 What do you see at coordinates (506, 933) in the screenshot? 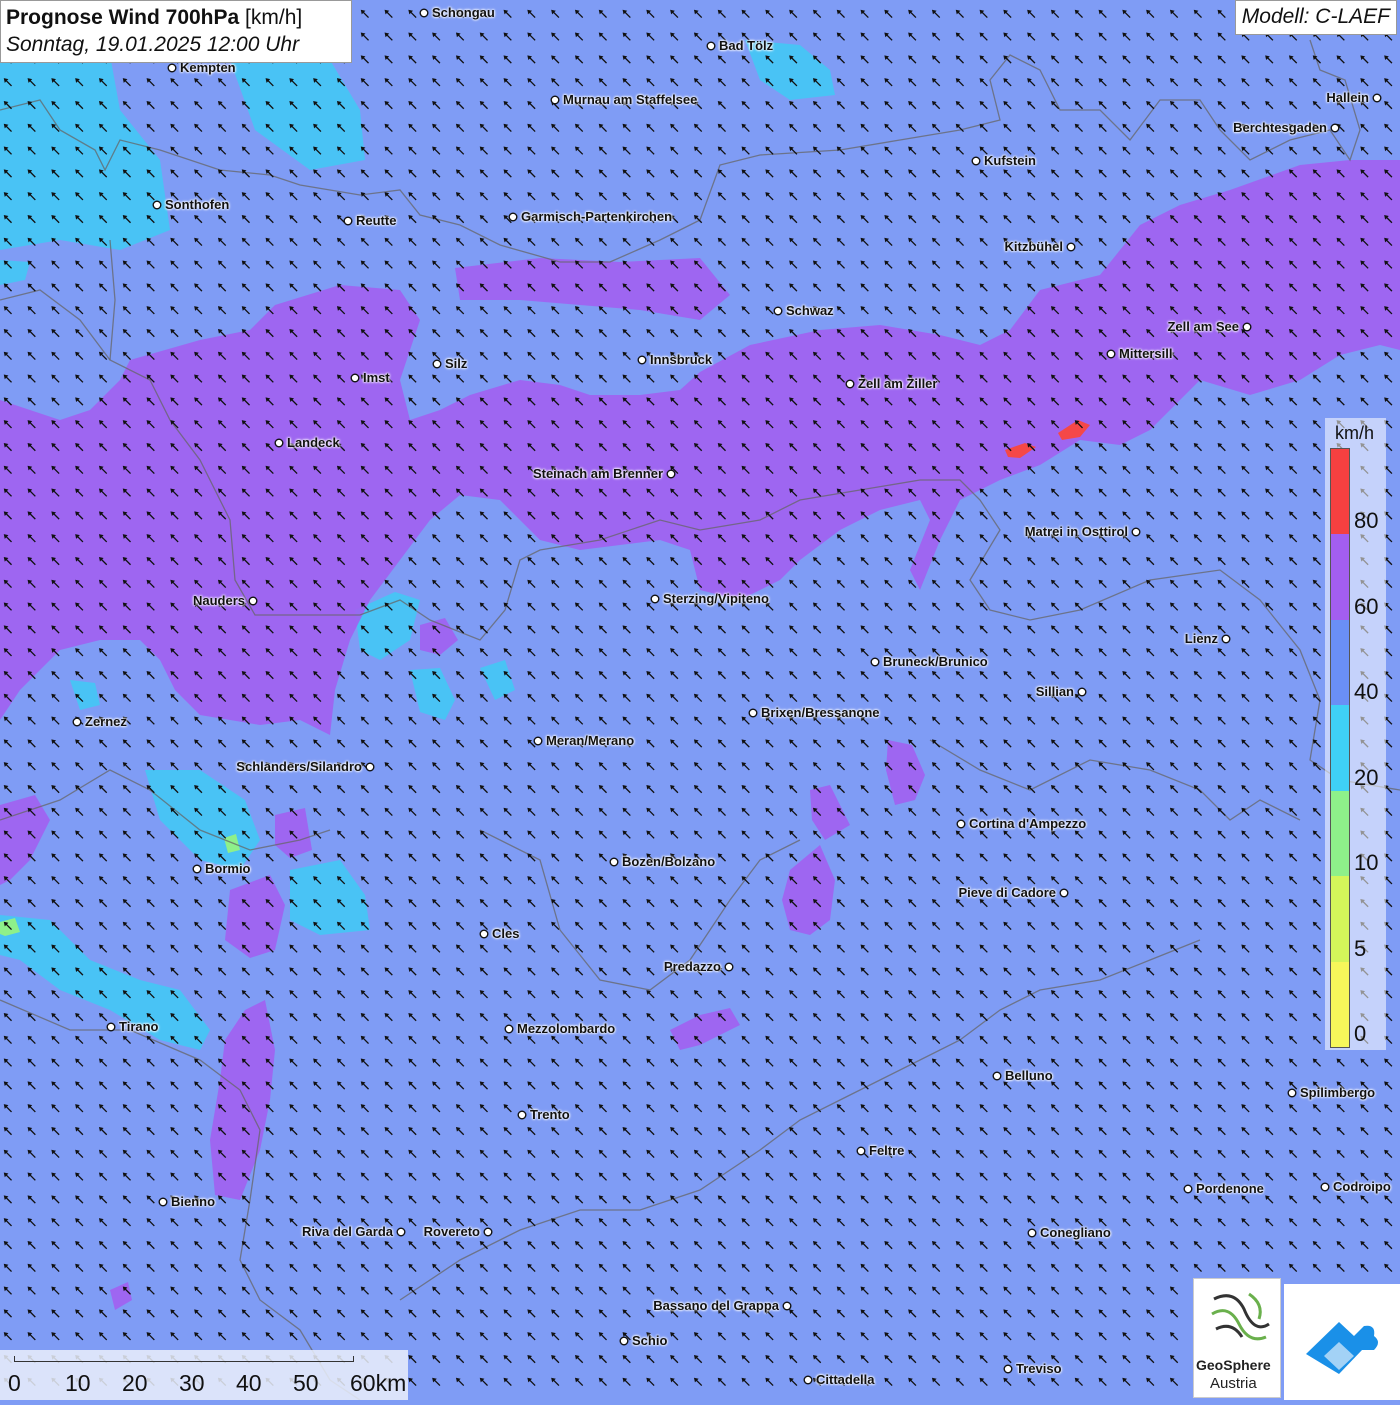
I see `city-label: Cles` at bounding box center [506, 933].